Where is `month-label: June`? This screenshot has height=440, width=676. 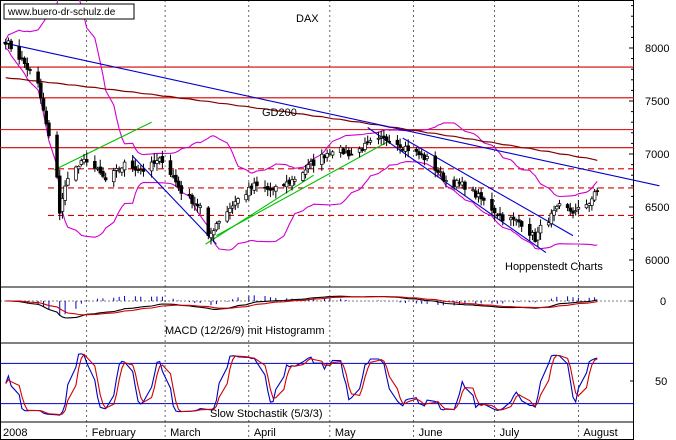 month-label: June is located at coordinates (431, 433).